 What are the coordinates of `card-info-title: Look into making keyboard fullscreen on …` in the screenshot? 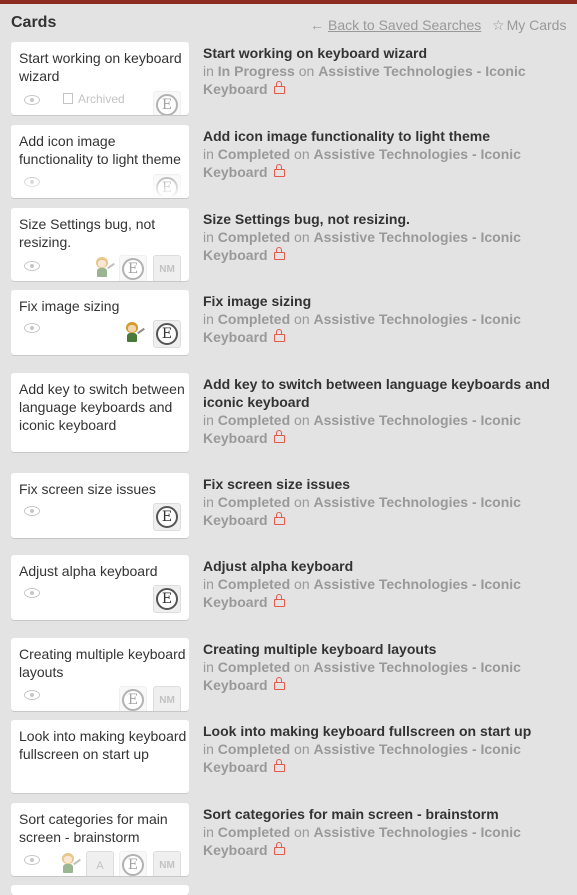 It's located at (388, 731).